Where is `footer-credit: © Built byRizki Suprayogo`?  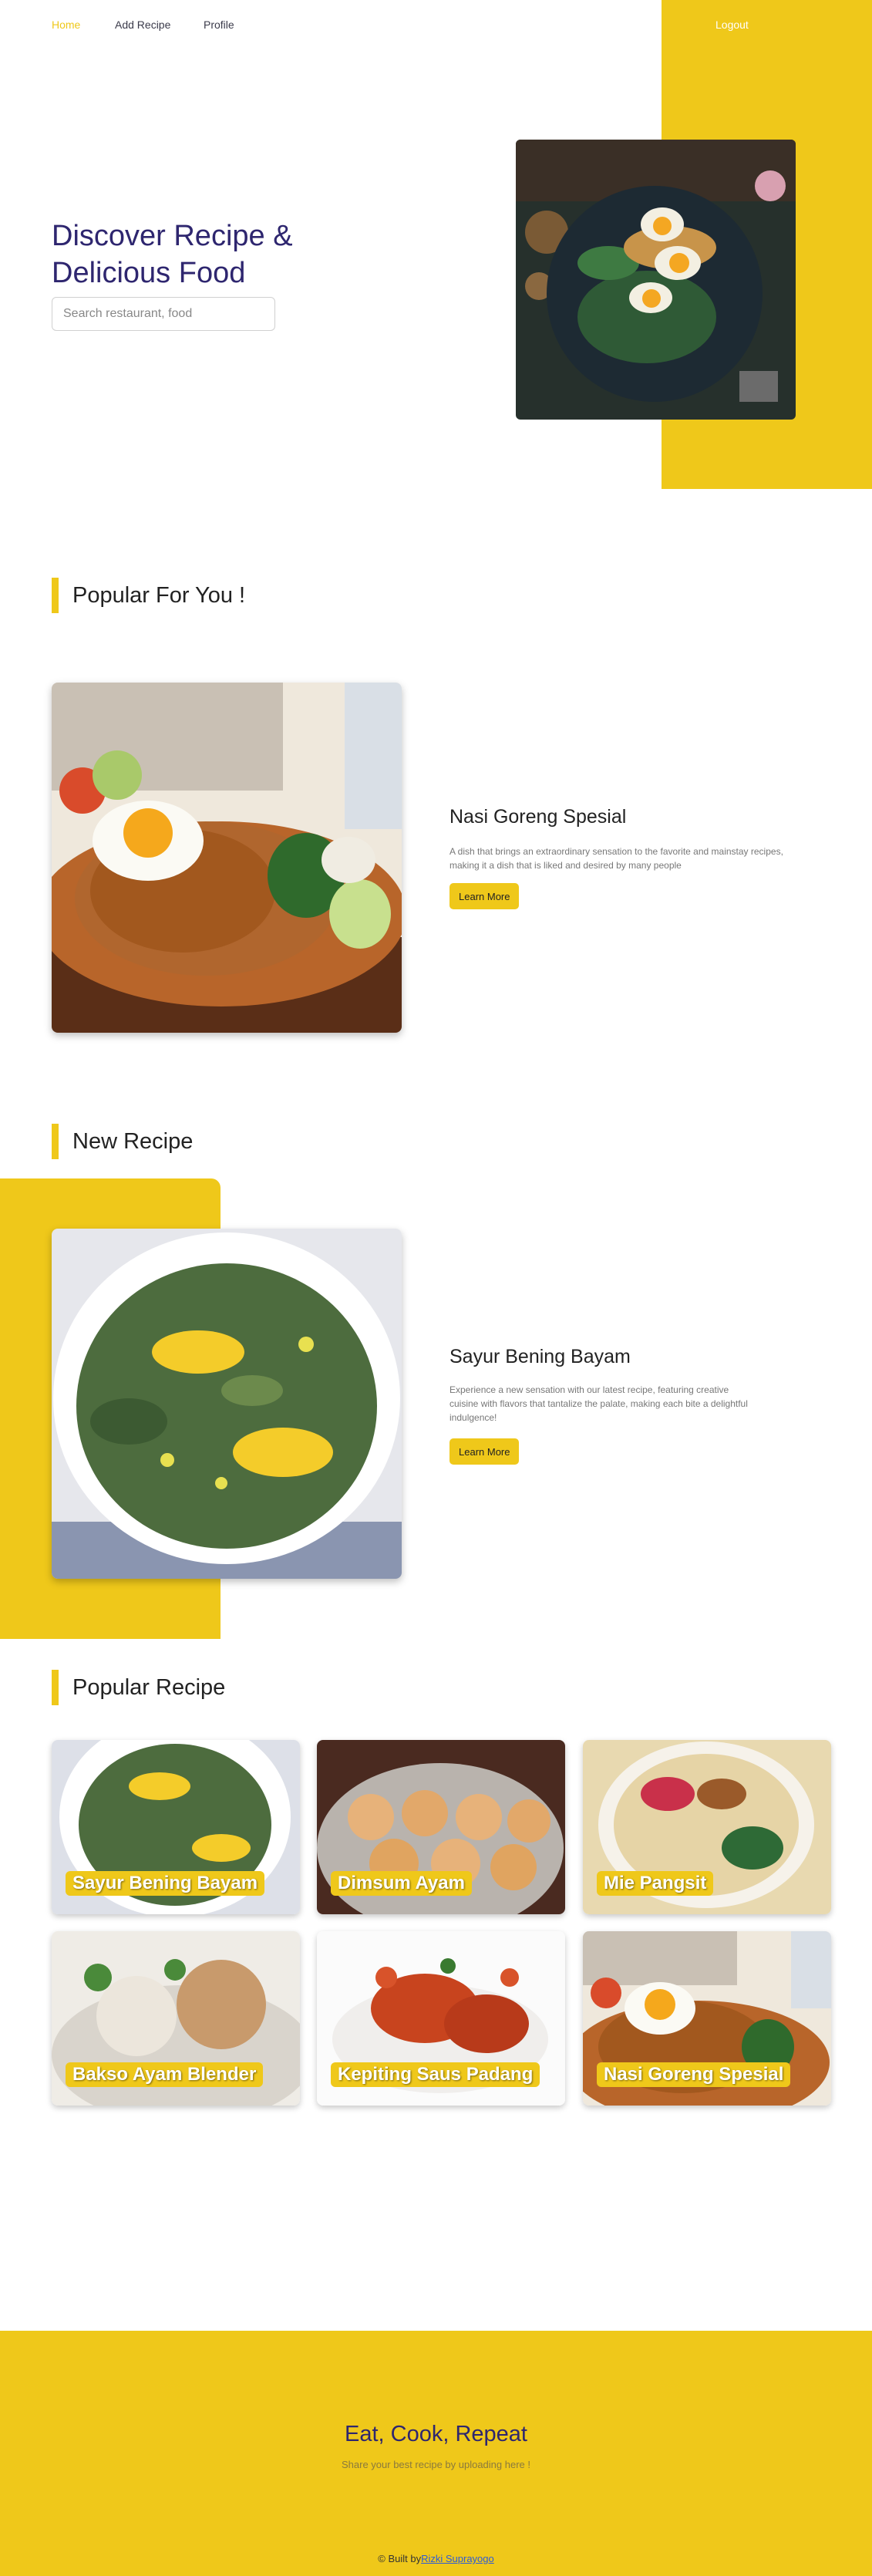 footer-credit: © Built byRizki Suprayogo is located at coordinates (436, 2558).